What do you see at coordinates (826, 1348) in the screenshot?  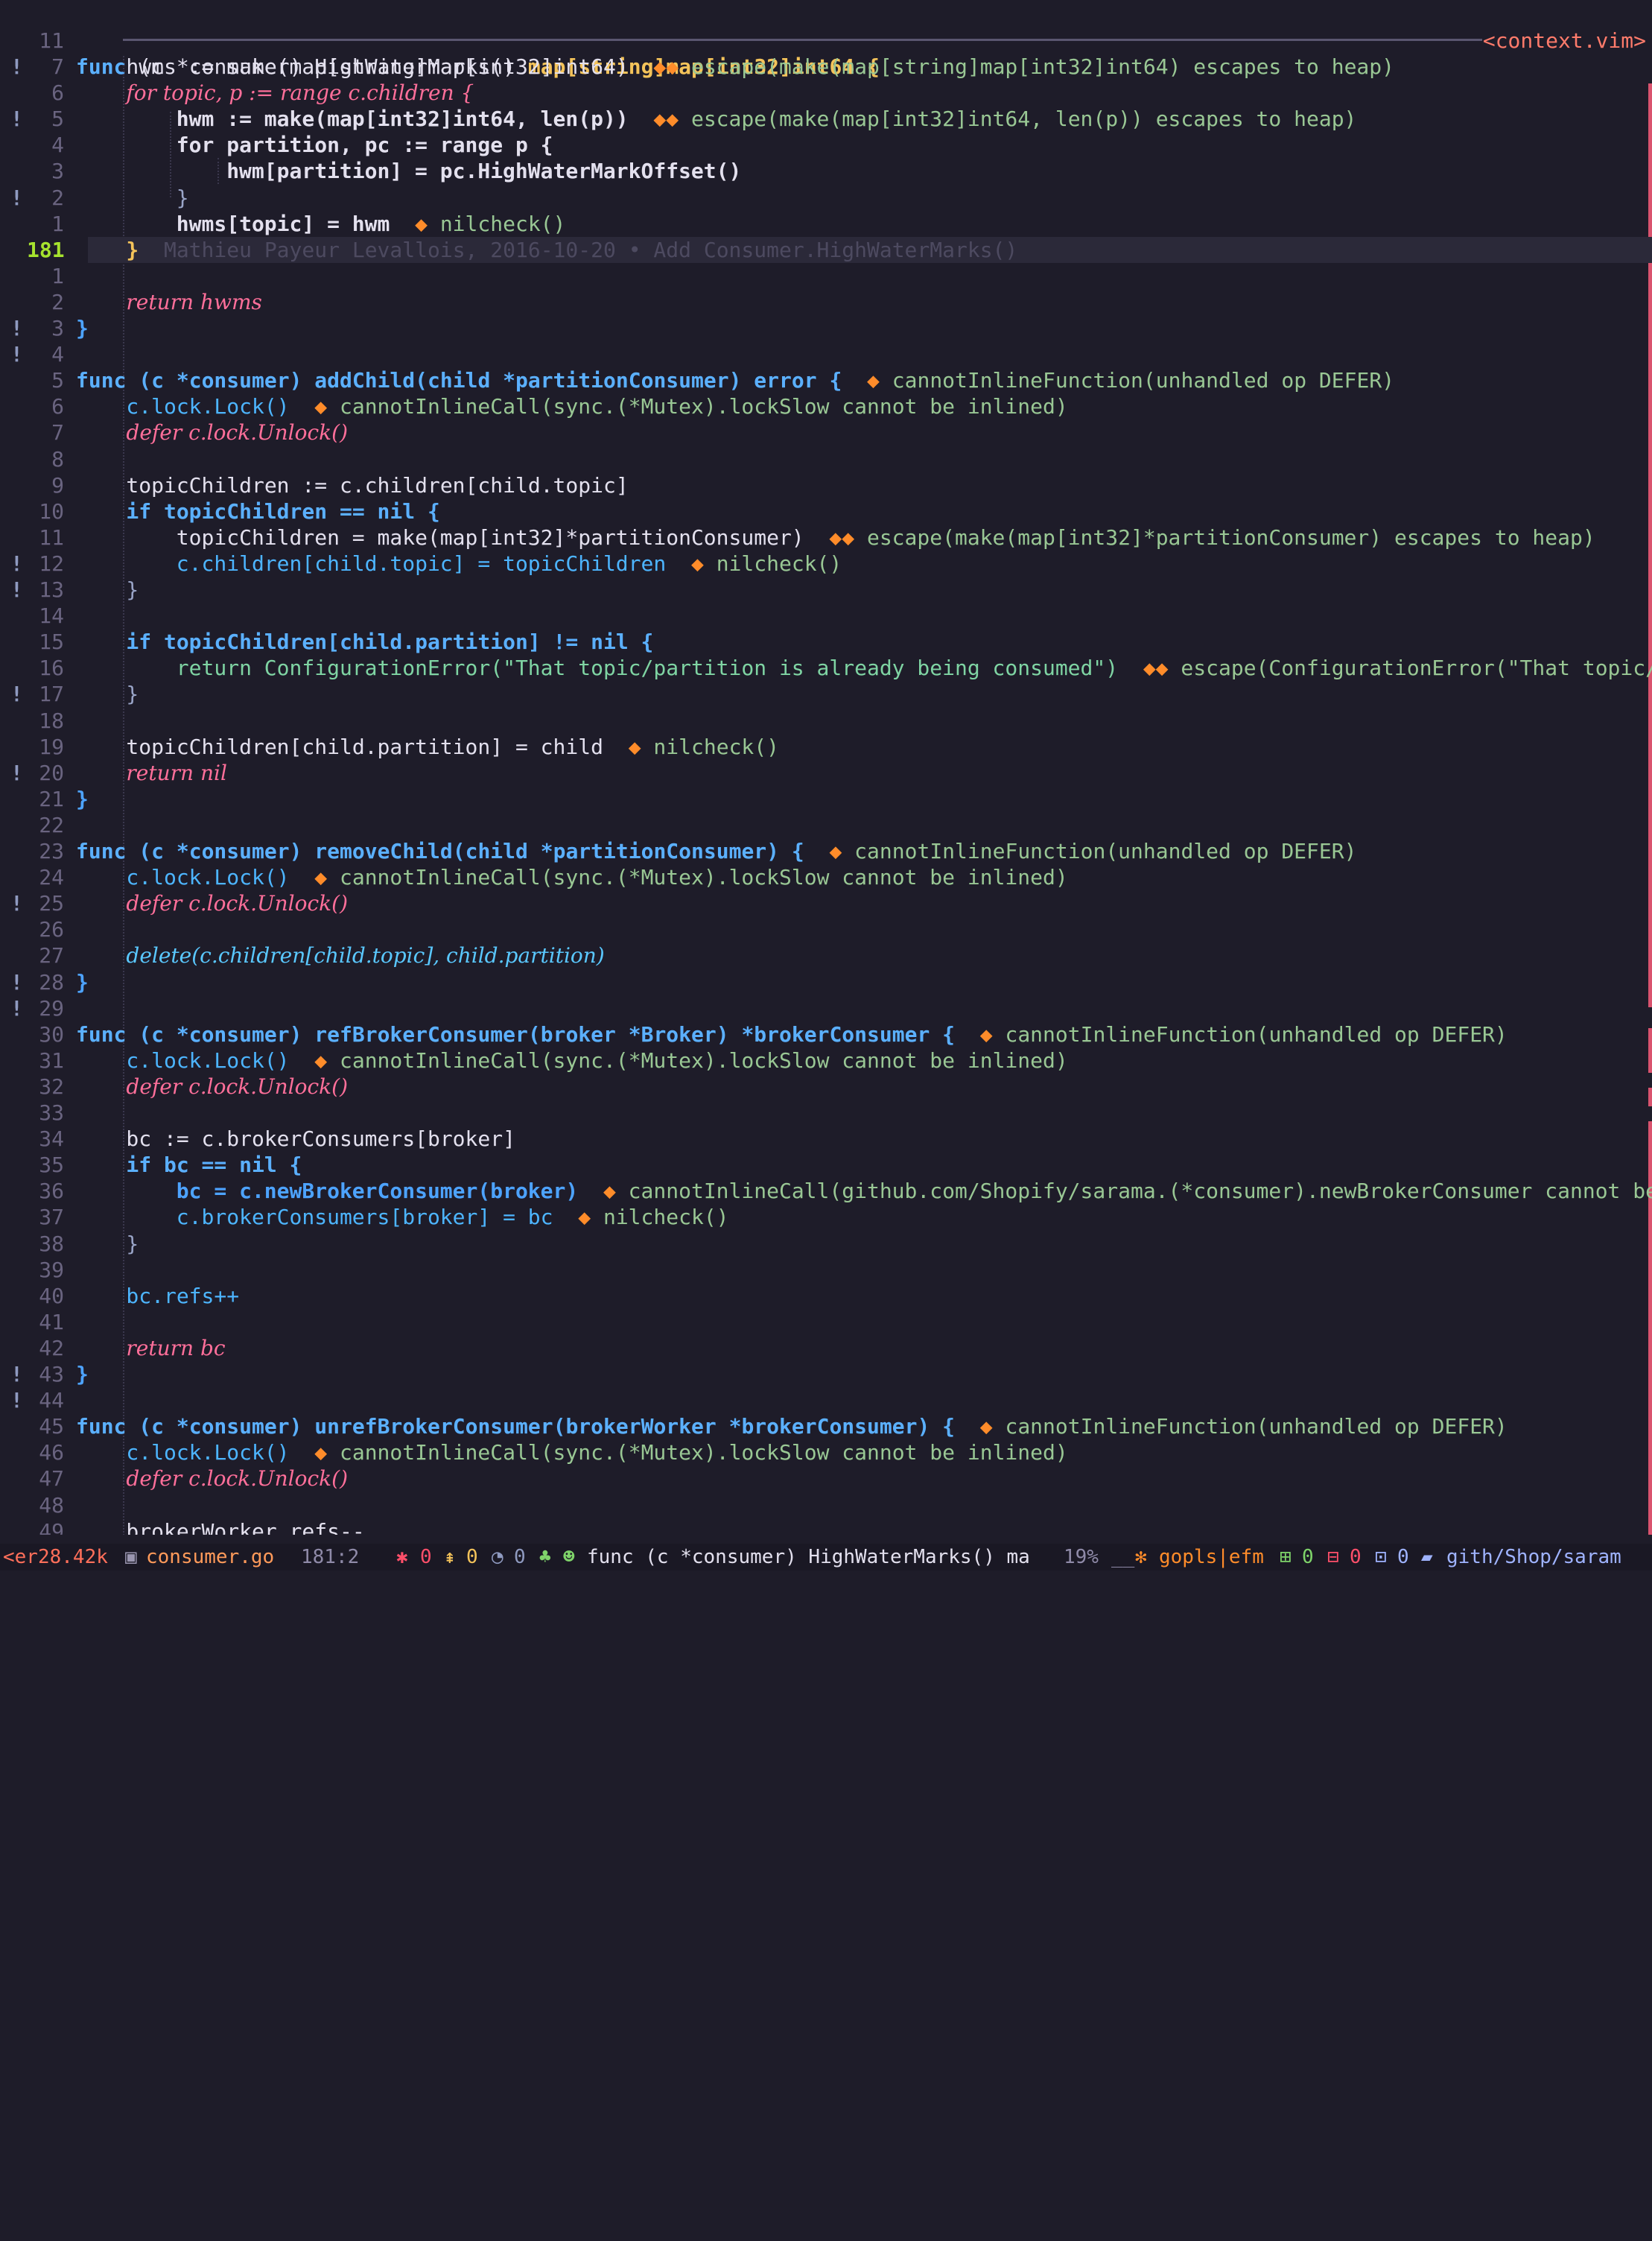 I see `code-line: 42 return bc` at bounding box center [826, 1348].